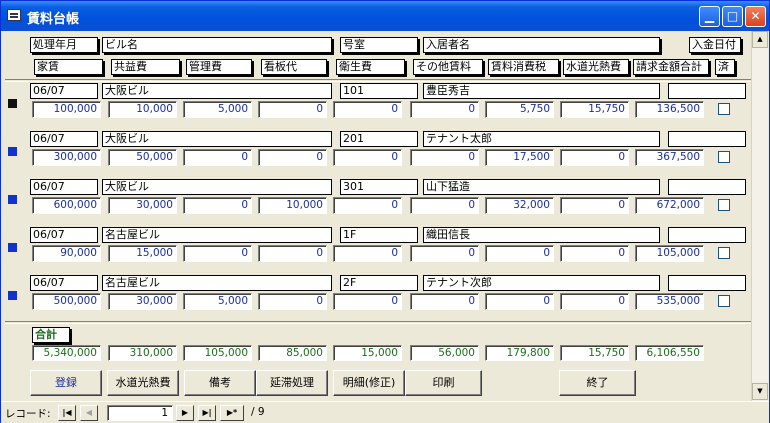 The width and height of the screenshot is (770, 423). Describe the element at coordinates (669, 301) in the screenshot. I see `billing-field: 535,000` at that location.